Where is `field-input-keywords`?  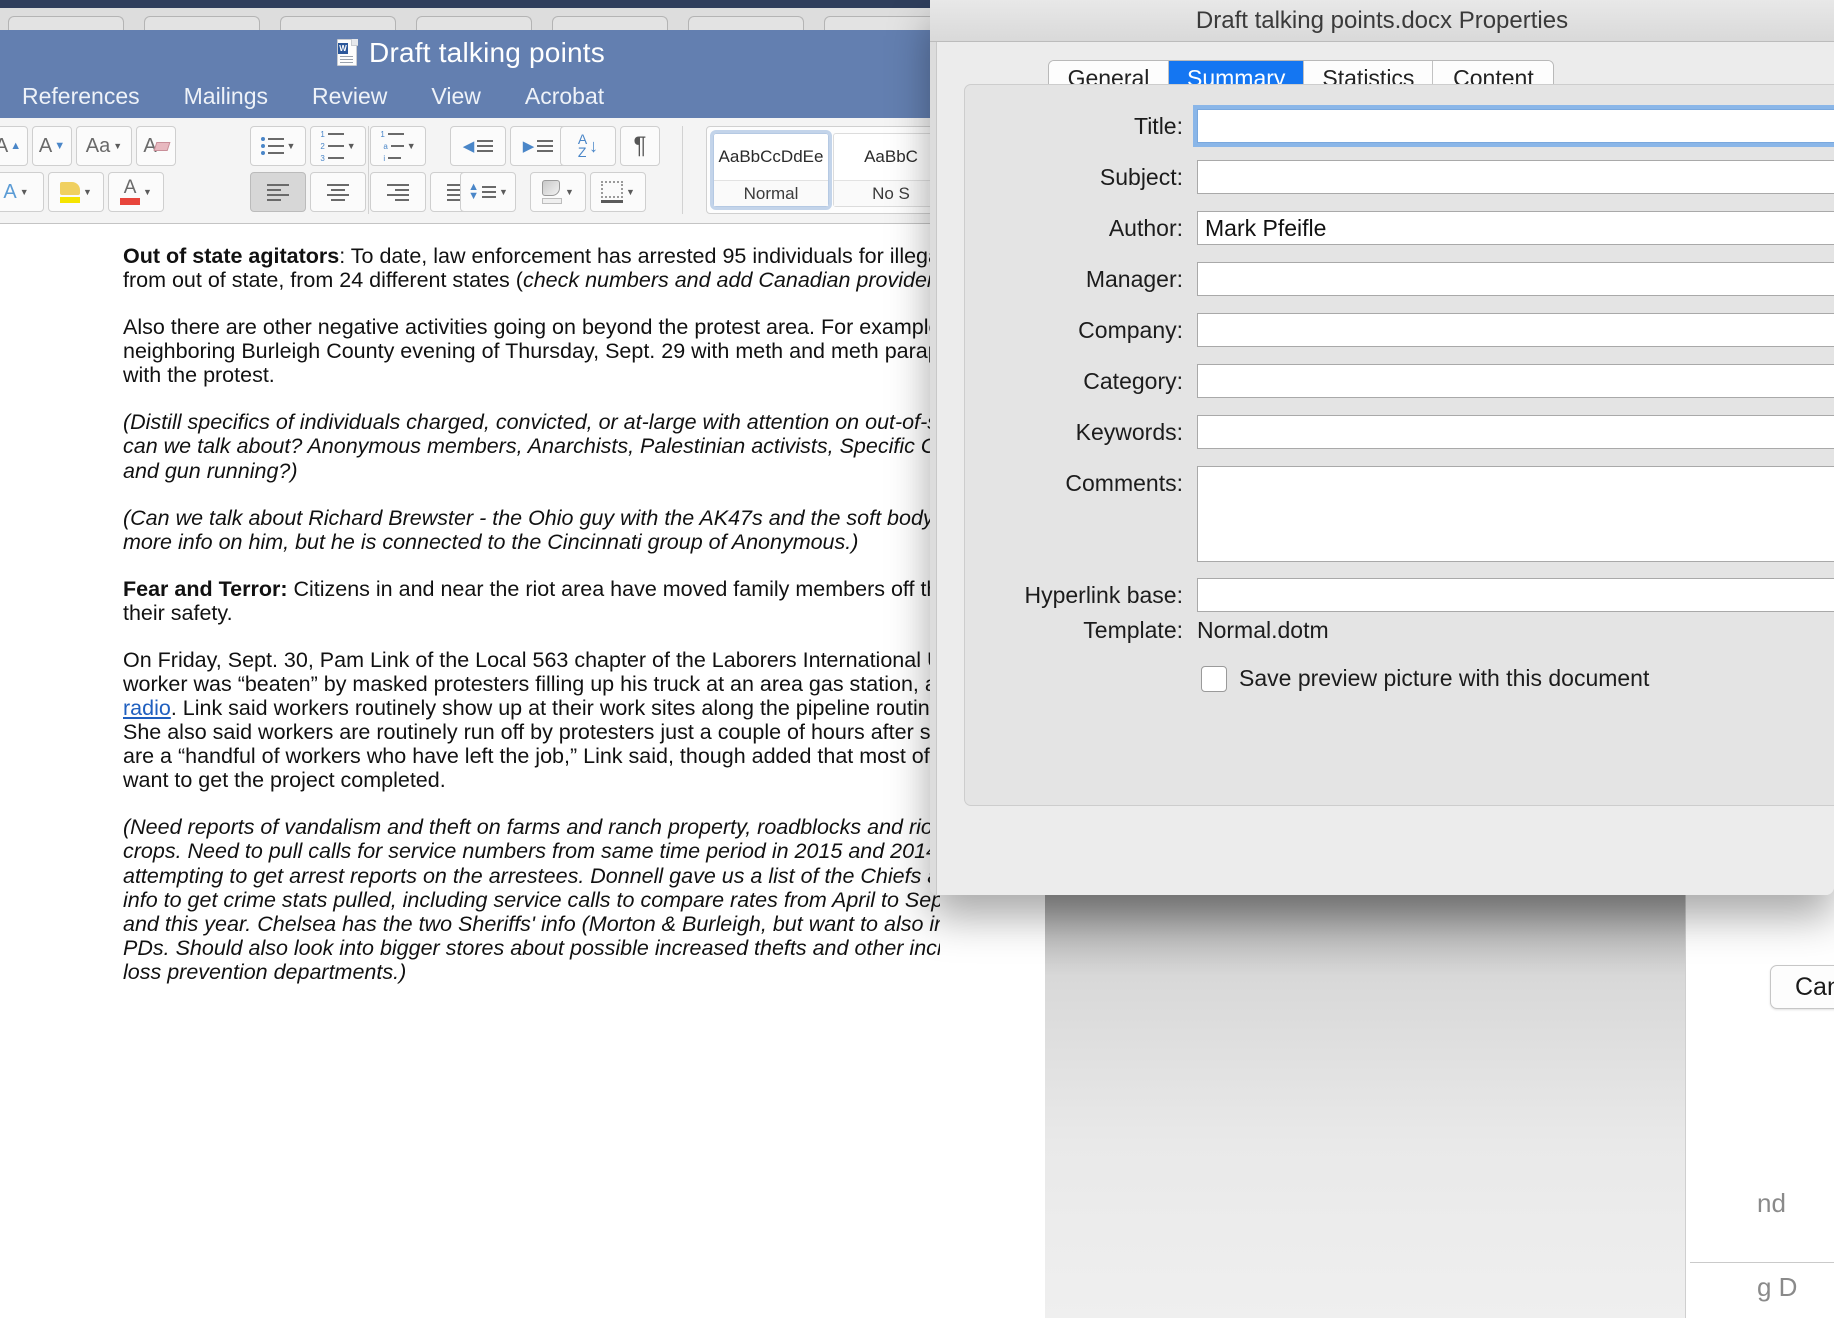
field-input-keywords is located at coordinates (1515, 432).